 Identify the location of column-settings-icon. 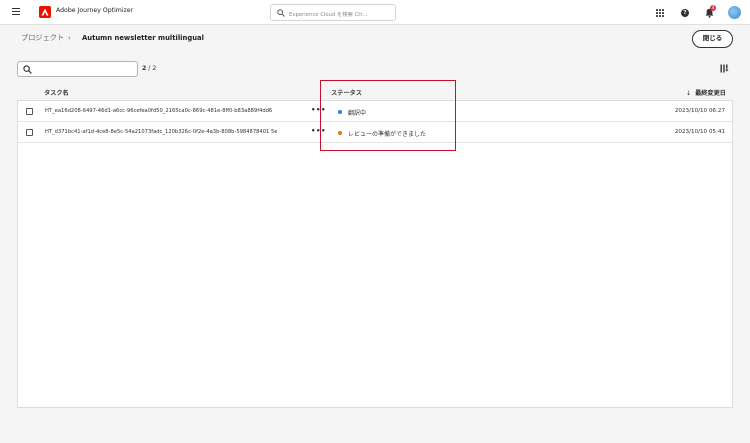
(724, 68).